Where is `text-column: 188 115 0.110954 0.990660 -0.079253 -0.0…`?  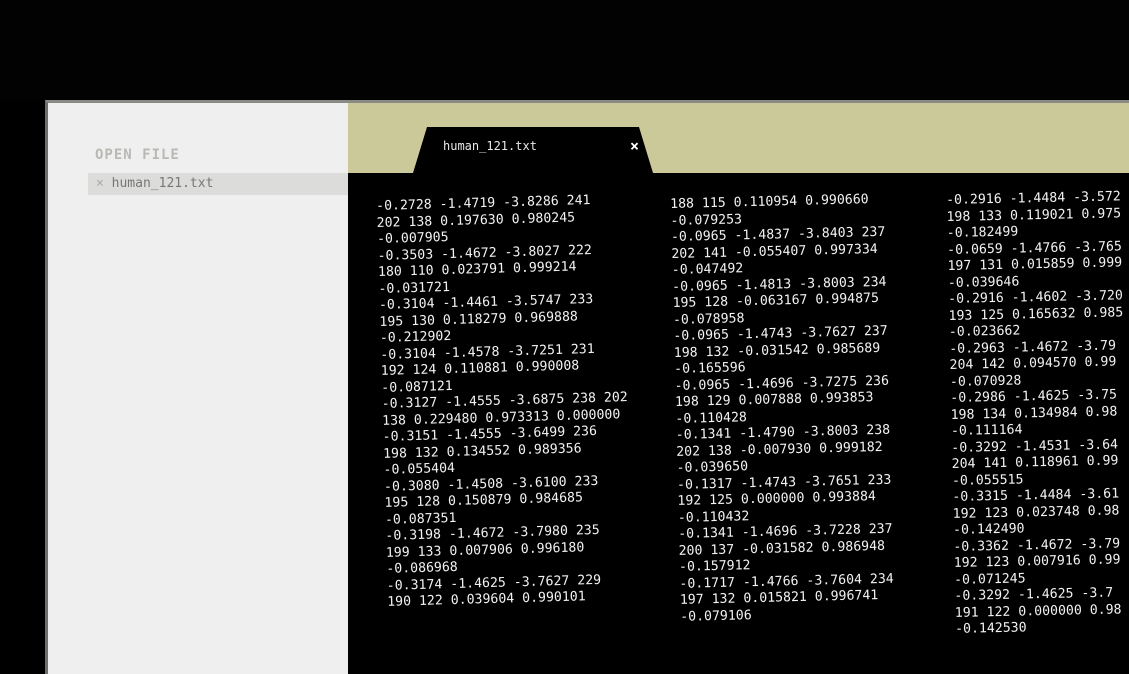
text-column: 188 115 0.110954 0.990660 -0.079253 -0.0… is located at coordinates (782, 408).